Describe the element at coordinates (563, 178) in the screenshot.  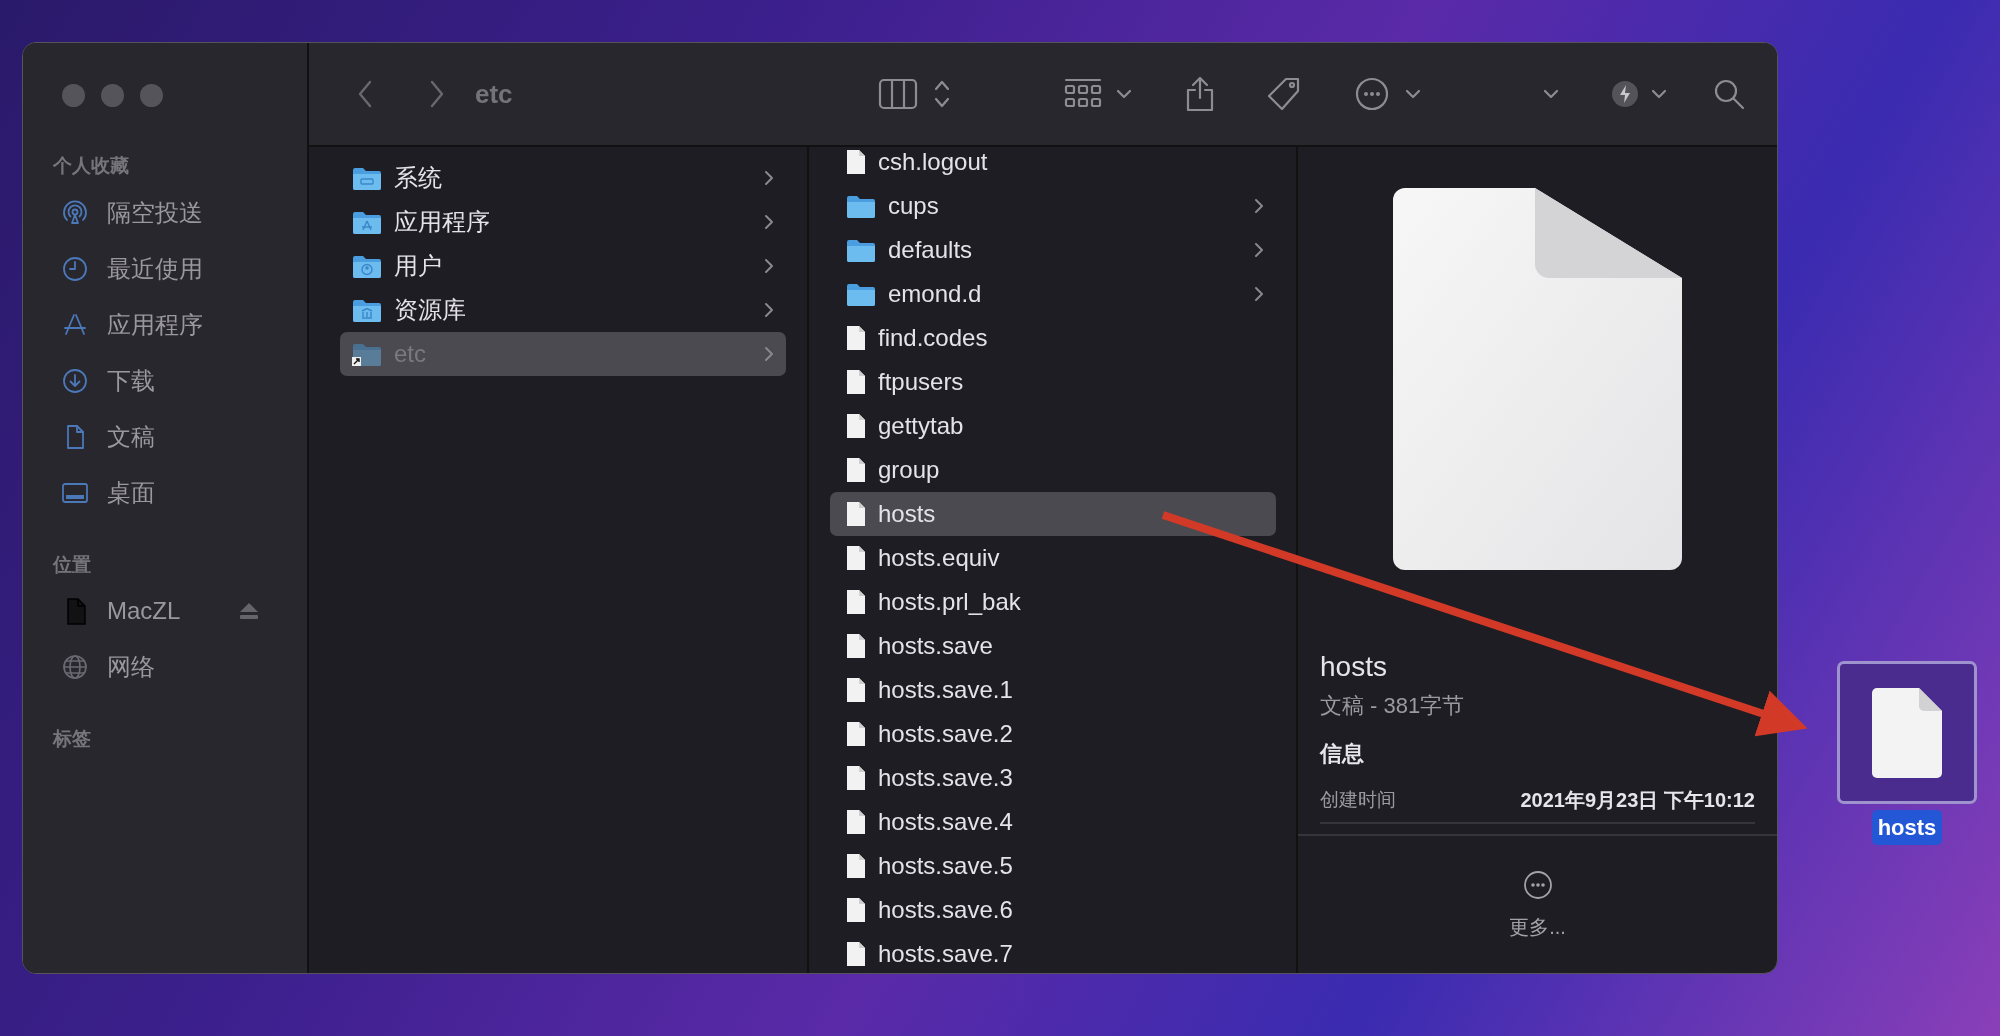
I see `folder-row: 系统` at that location.